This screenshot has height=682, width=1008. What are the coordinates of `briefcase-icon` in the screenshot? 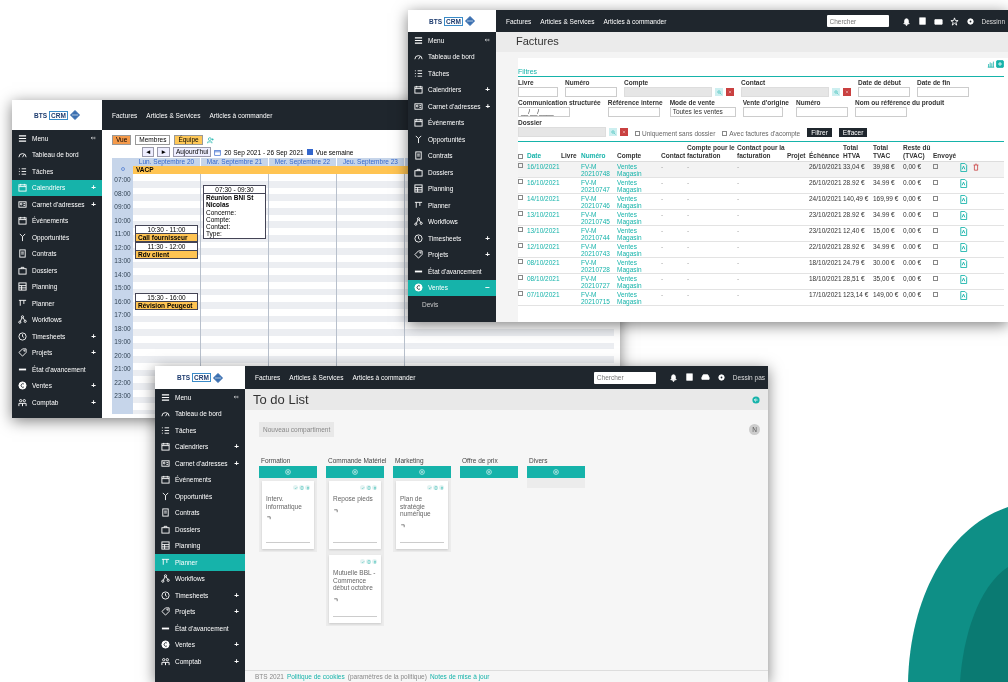 It's located at (22, 270).